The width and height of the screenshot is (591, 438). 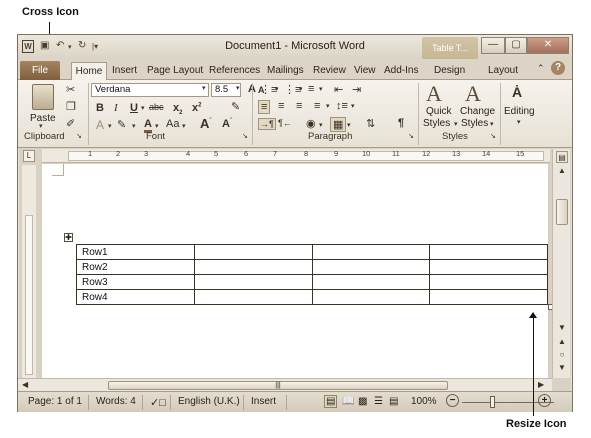 I want to click on align-right-icon: ≡, so click(x=299, y=106).